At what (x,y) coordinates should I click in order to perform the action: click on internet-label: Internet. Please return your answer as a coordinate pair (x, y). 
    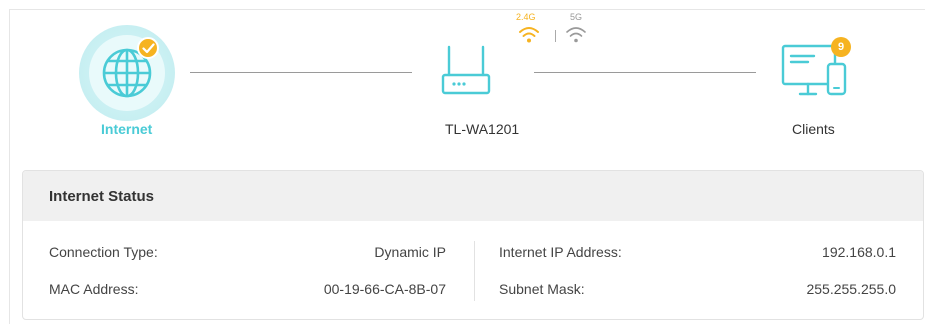
    Looking at the image, I should click on (127, 129).